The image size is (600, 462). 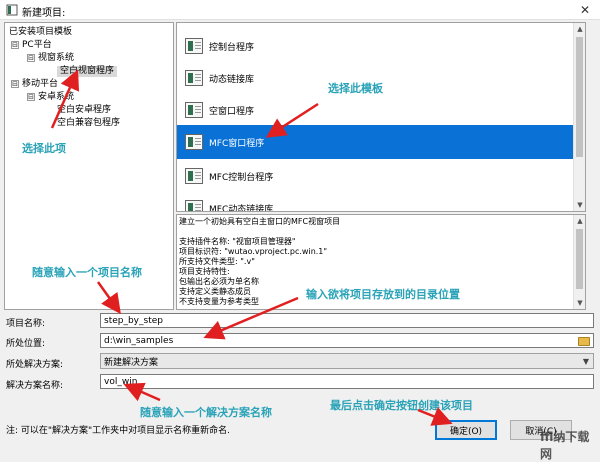 I want to click on footer-note: 注: 可以在"解决方案"工作夹中对项目显示名称重新命名., so click(x=118, y=431).